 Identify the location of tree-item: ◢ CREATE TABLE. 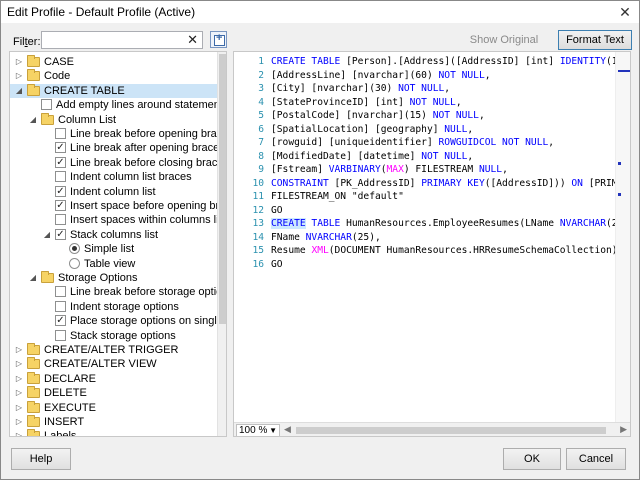
(113, 90).